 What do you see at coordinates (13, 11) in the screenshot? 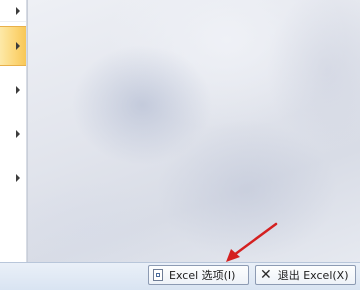
I see `menu-item-partial` at bounding box center [13, 11].